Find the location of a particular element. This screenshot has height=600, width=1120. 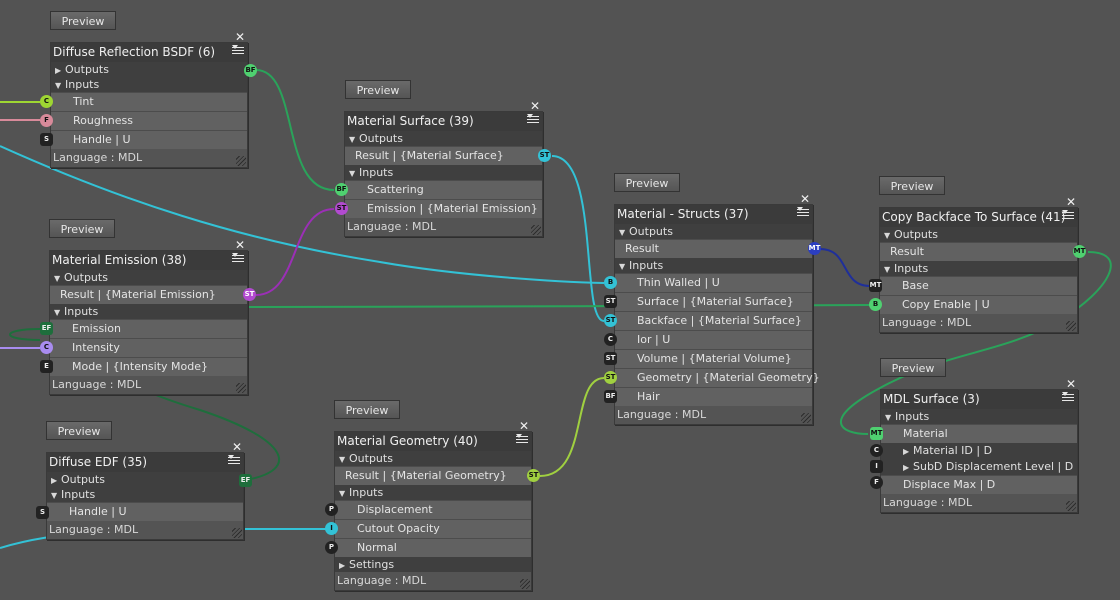

port-hair: BF is located at coordinates (610, 396).